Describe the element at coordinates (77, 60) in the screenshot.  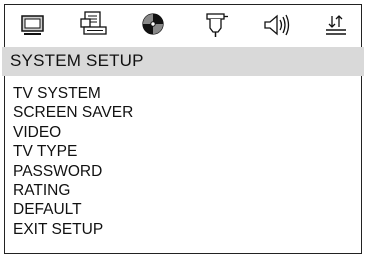
I see `page-title: SYSTEM SETUP` at that location.